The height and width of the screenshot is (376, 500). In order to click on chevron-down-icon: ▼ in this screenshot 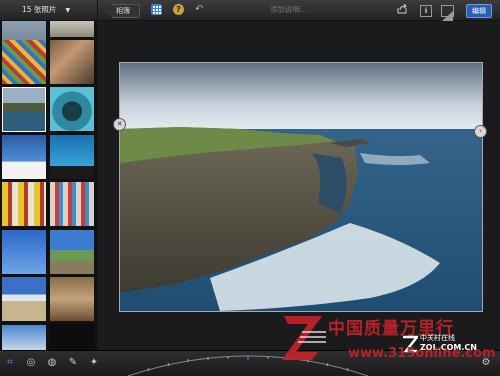, I will do `click(68, 10)`.